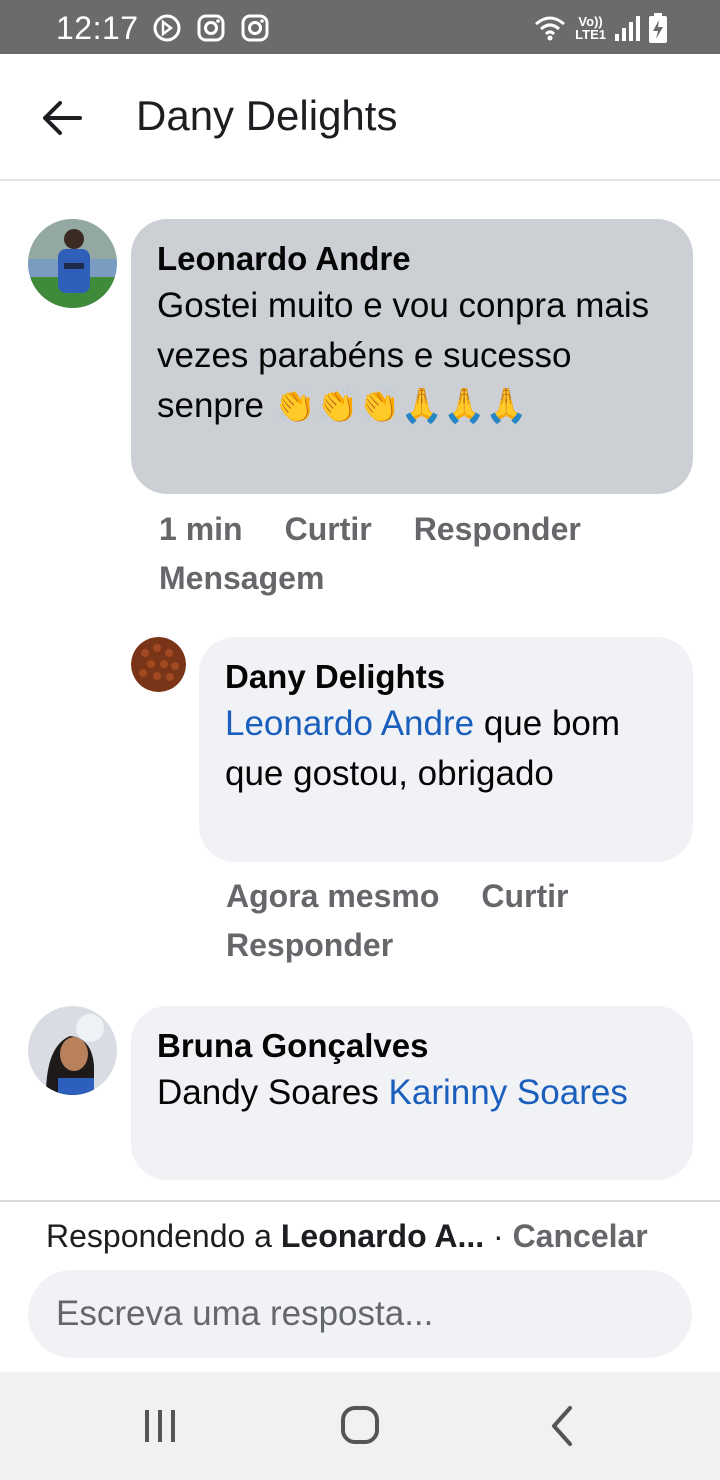 The image size is (720, 1480). Describe the element at coordinates (563, 1426) in the screenshot. I see `back-icon` at that location.